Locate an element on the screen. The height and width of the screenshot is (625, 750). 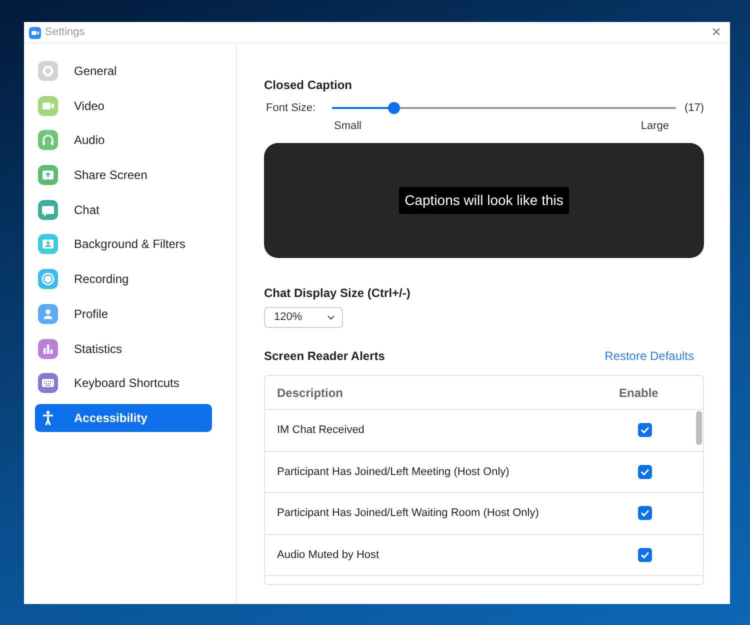
slider-max-label: Large is located at coordinates (654, 126).